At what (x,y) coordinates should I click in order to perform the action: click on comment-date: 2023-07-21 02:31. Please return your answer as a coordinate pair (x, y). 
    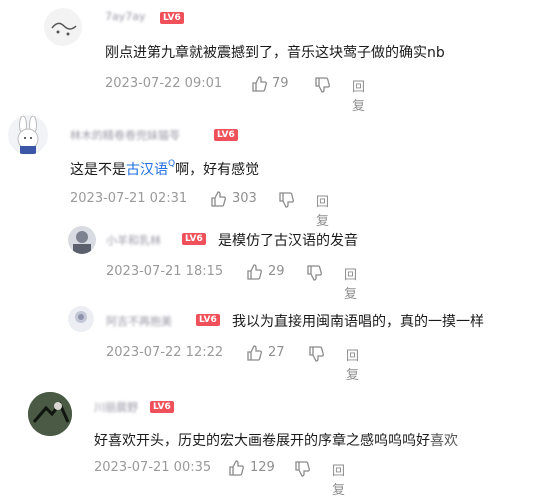
    Looking at the image, I should click on (129, 198).